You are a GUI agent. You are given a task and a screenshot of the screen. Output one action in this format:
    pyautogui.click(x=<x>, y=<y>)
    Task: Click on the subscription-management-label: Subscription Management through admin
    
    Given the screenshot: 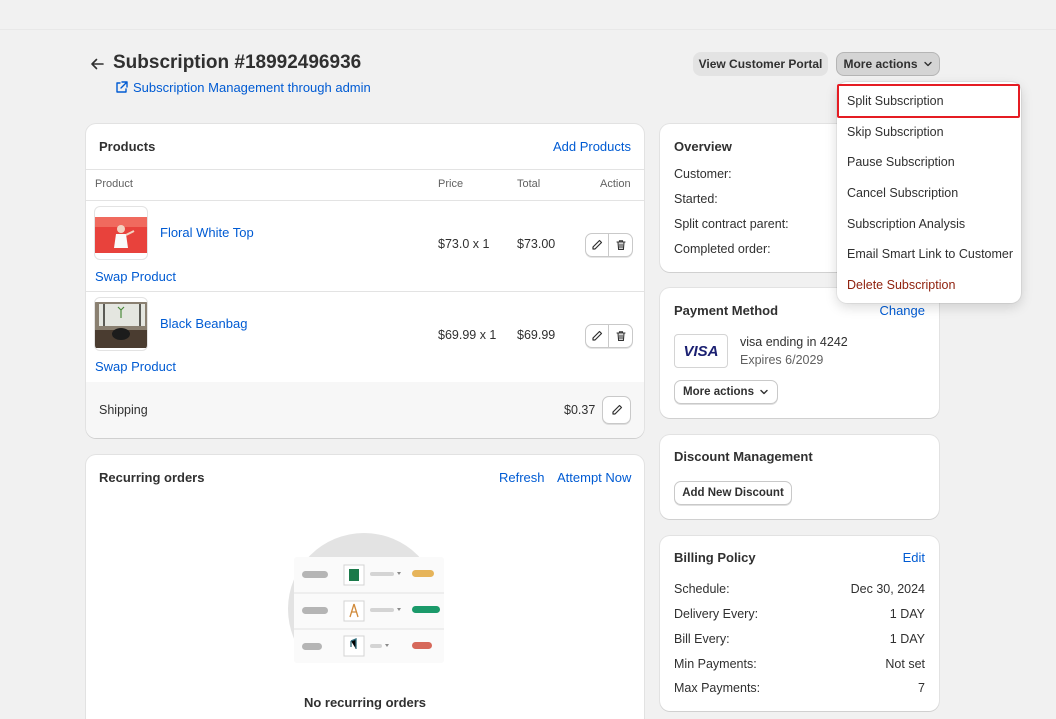 What is the action you would take?
    pyautogui.click(x=252, y=87)
    